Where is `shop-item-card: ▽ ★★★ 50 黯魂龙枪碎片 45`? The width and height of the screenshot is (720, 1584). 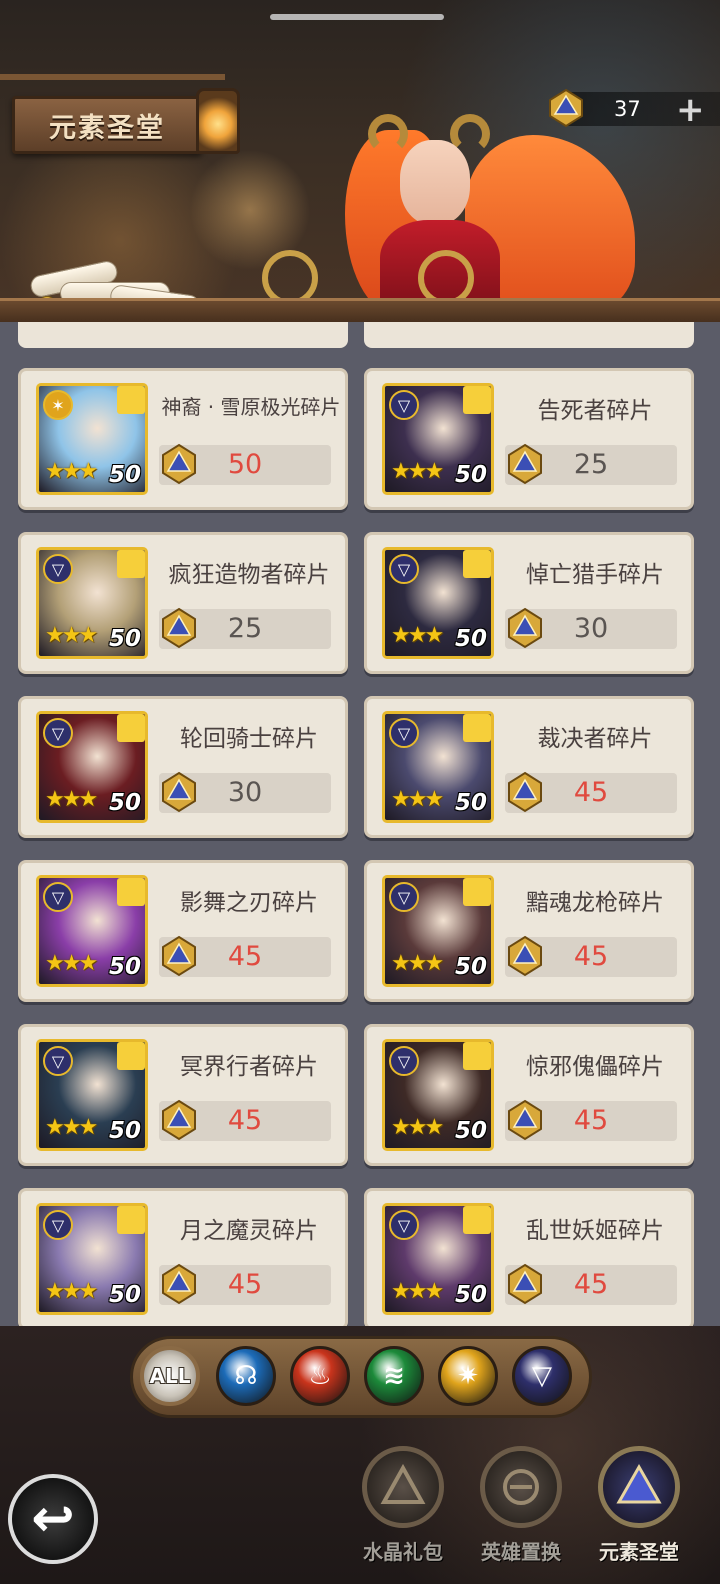
shop-item-card: ▽ ★★★ 50 黯魂龙枪碎片 45 is located at coordinates (529, 931).